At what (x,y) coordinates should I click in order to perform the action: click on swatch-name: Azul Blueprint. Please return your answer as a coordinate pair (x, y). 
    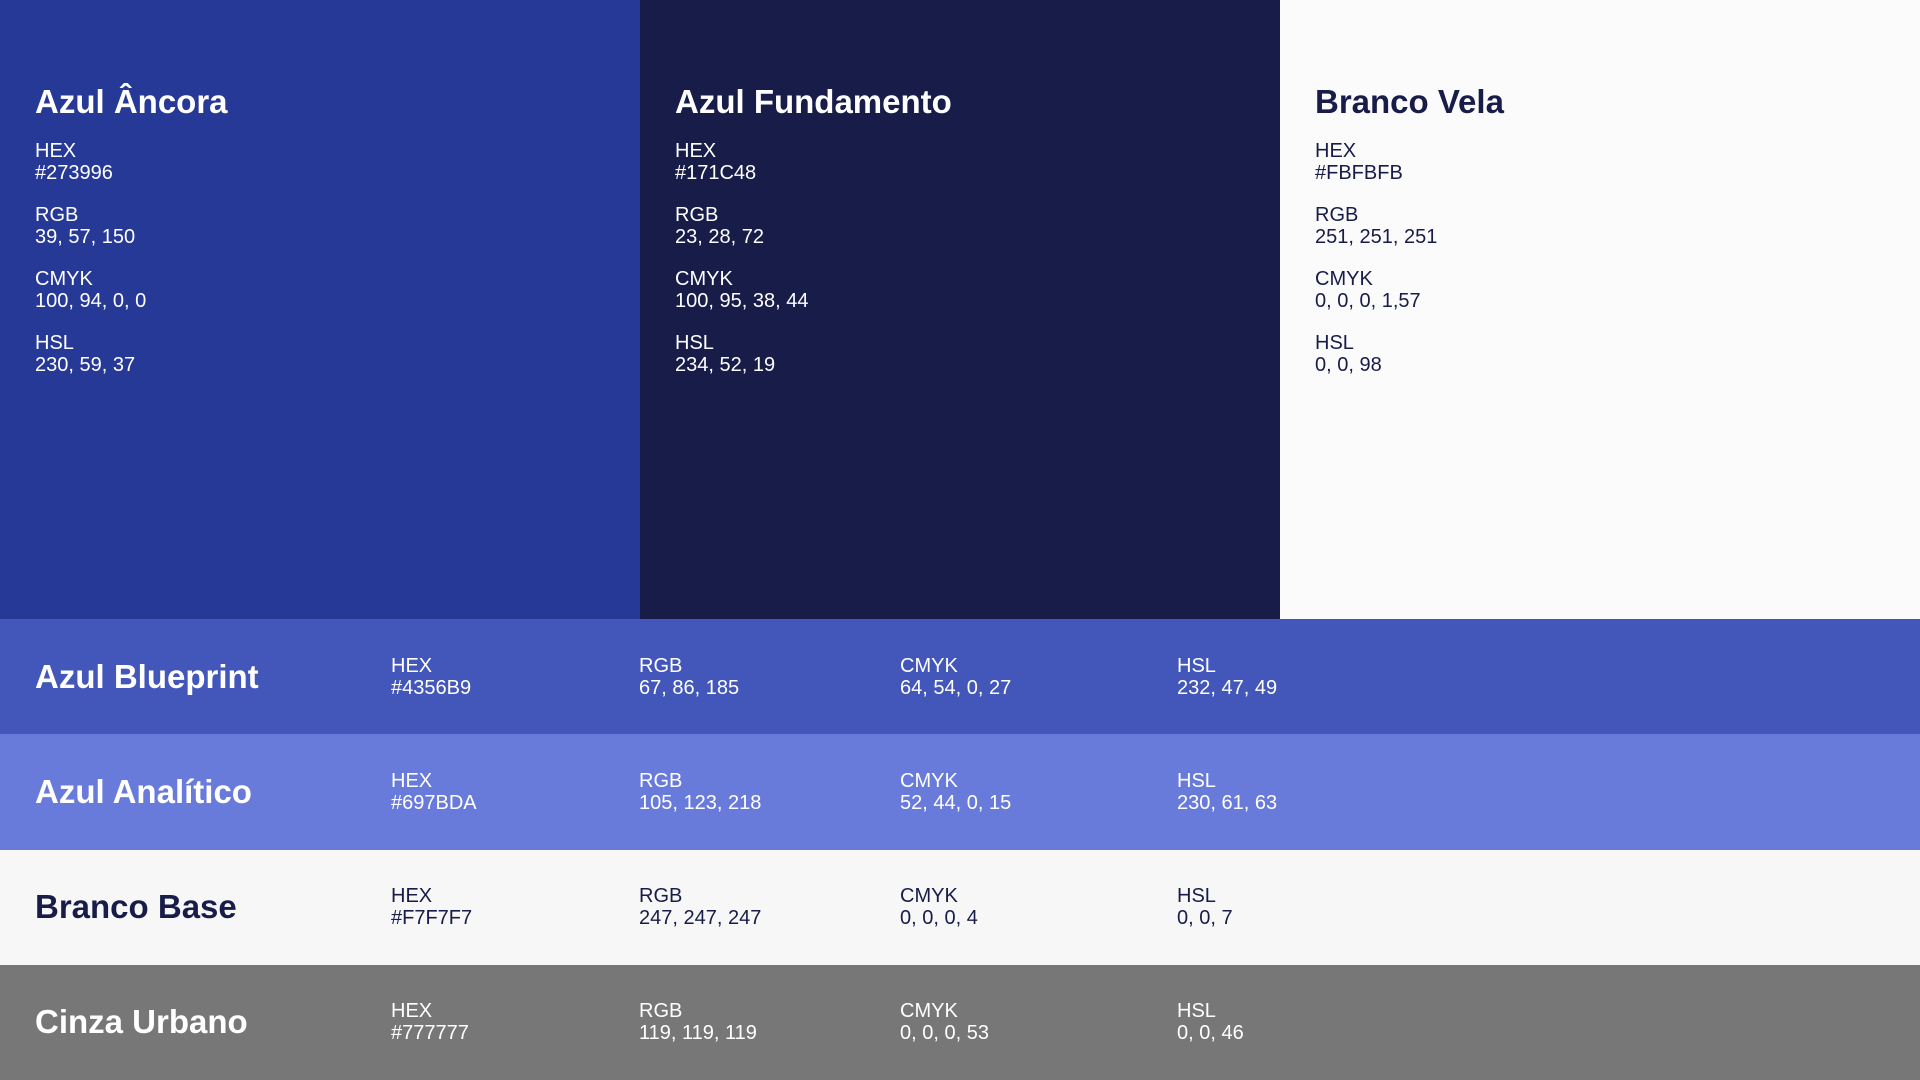
    Looking at the image, I should click on (147, 676).